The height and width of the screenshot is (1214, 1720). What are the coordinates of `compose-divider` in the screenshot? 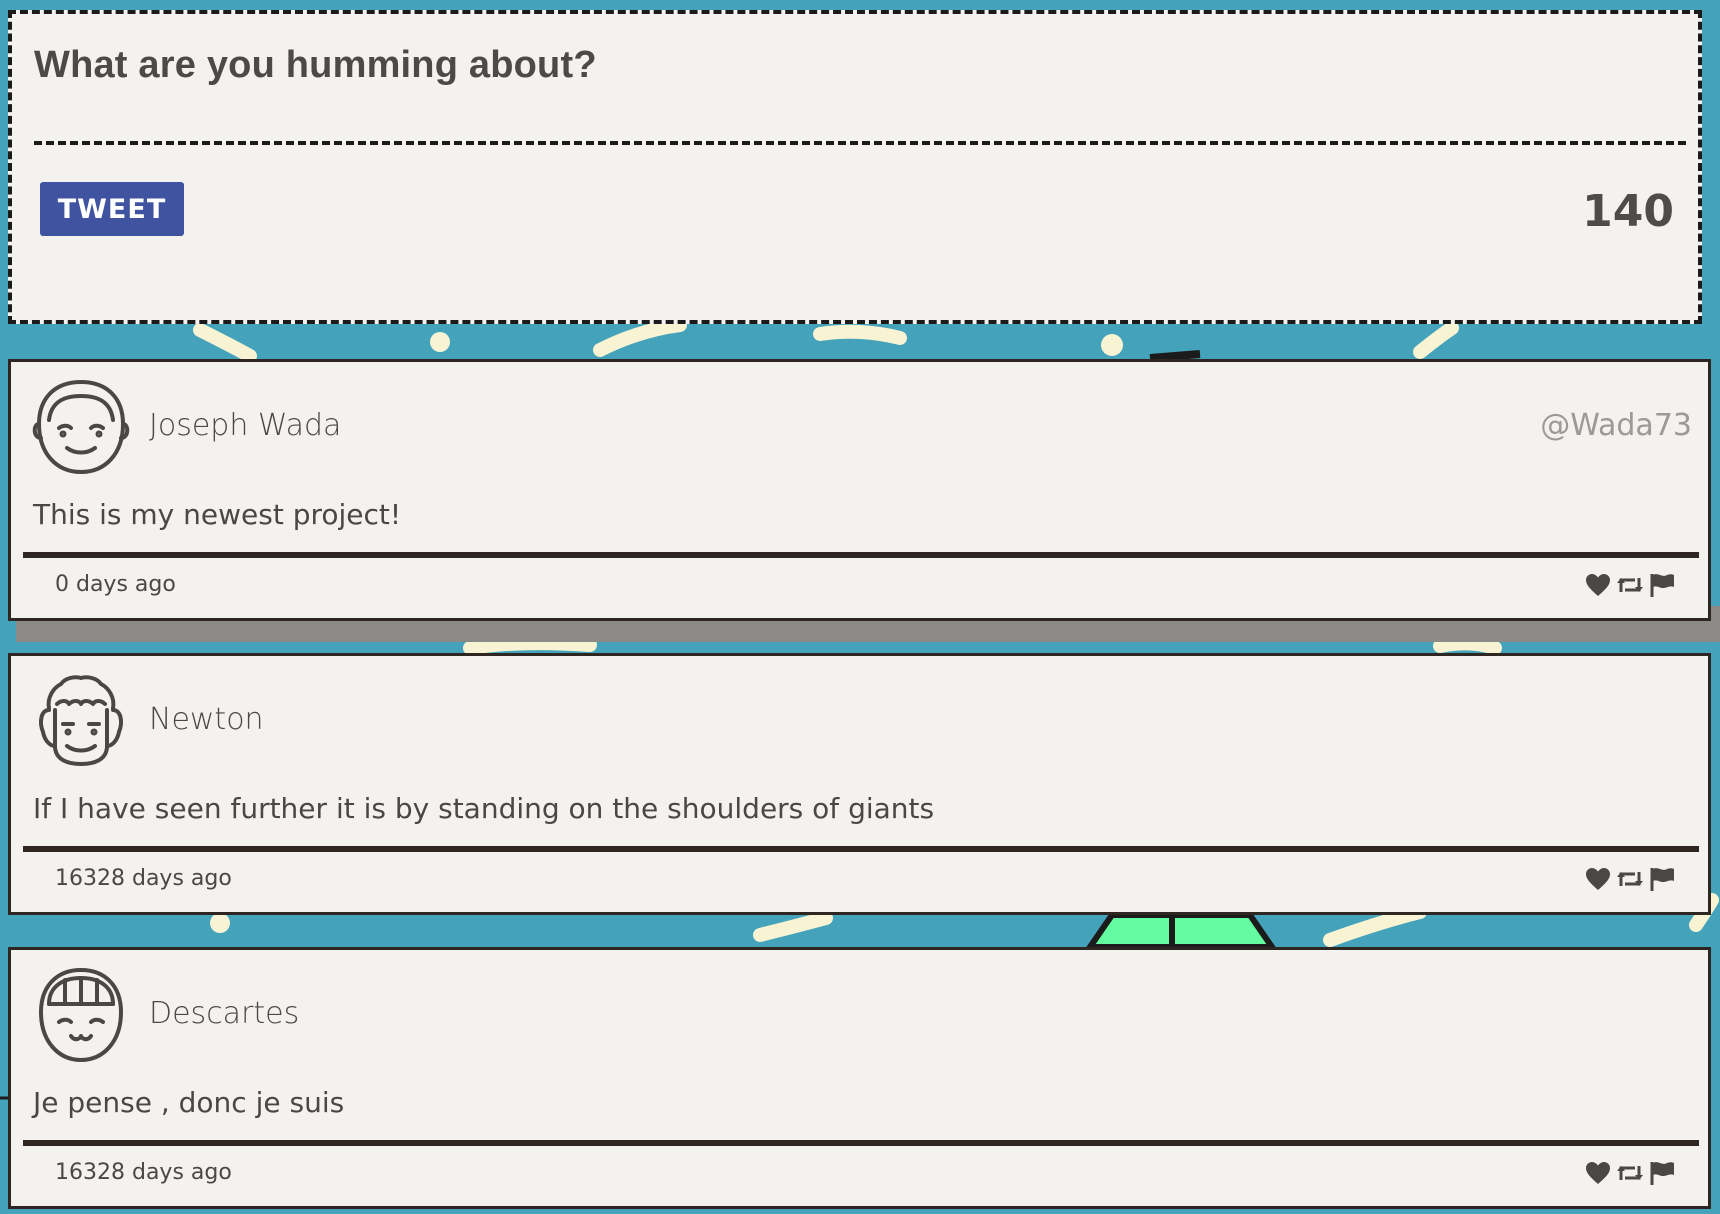 It's located at (860, 143).